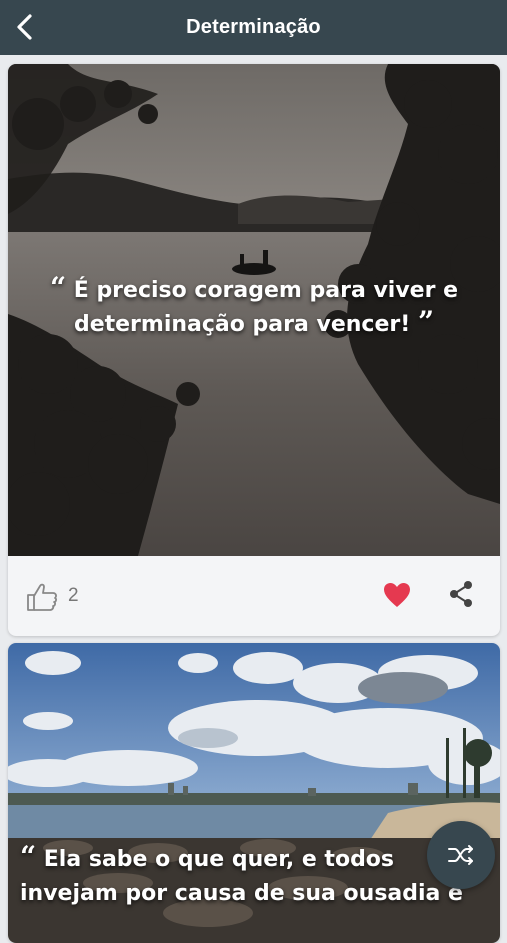 The height and width of the screenshot is (943, 507). Describe the element at coordinates (254, 596) in the screenshot. I see `card-action-bar: 2` at that location.